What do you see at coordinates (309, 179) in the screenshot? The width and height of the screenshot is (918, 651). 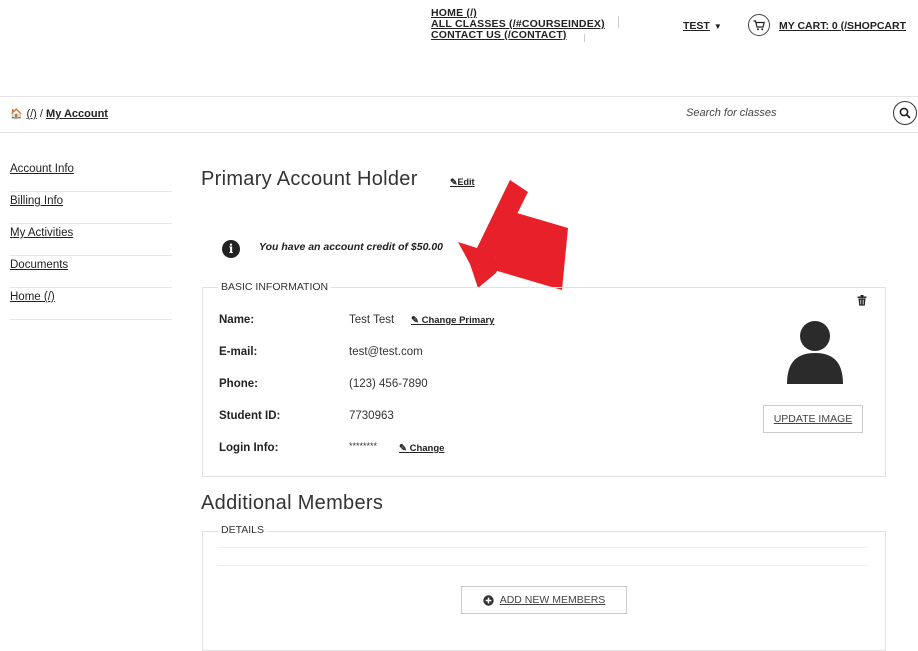 I see `page-title: Primary Account Holder` at bounding box center [309, 179].